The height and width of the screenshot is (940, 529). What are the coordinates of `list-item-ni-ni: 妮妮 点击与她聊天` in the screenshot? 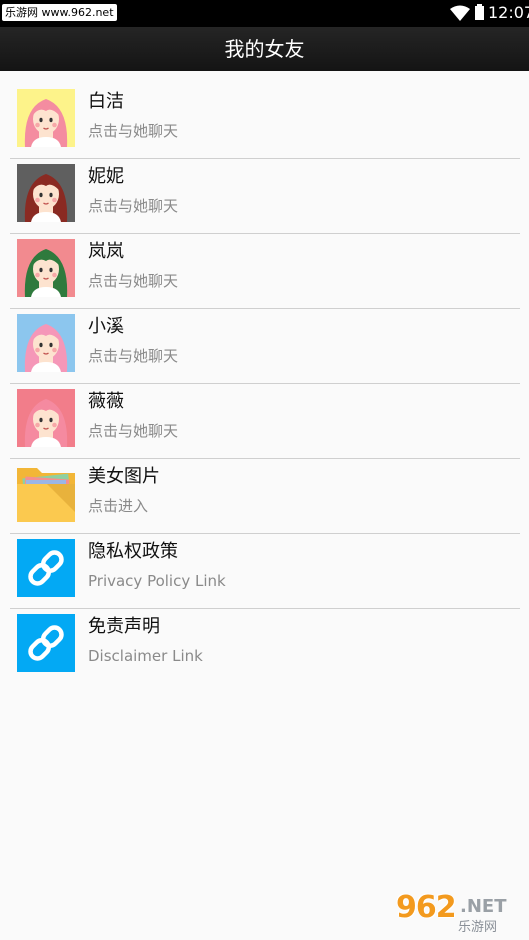 It's located at (264, 196).